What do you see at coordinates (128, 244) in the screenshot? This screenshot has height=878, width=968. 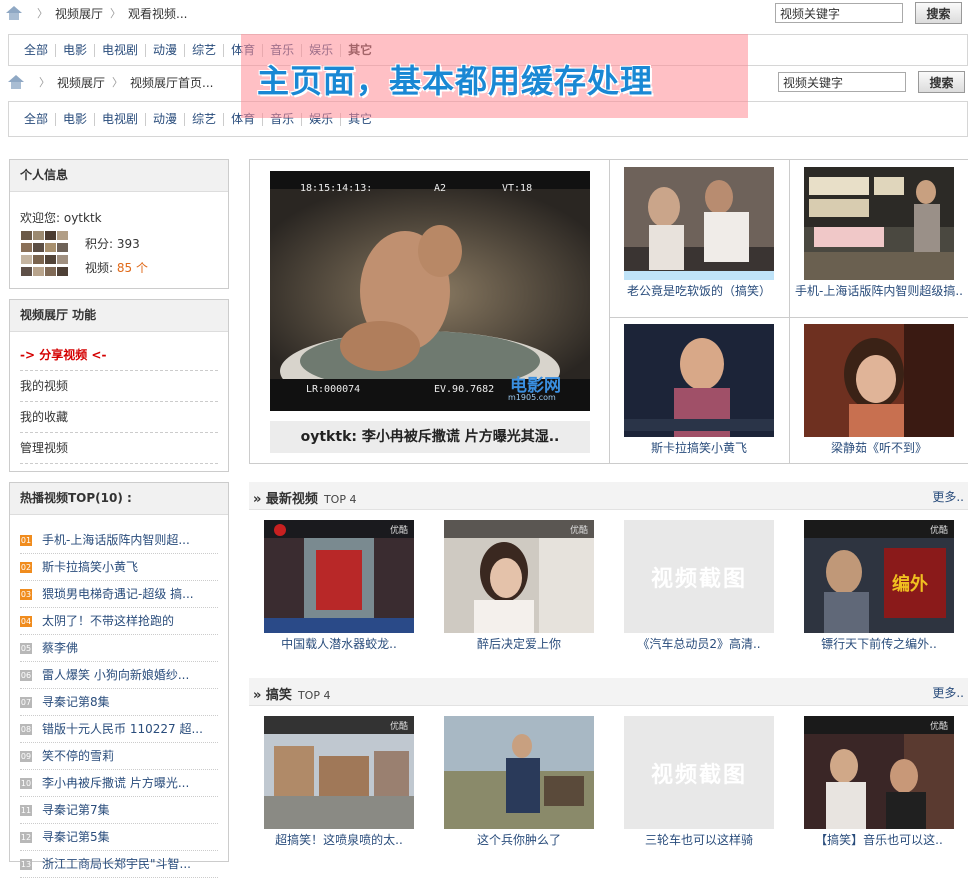 I see `points-value: 393` at bounding box center [128, 244].